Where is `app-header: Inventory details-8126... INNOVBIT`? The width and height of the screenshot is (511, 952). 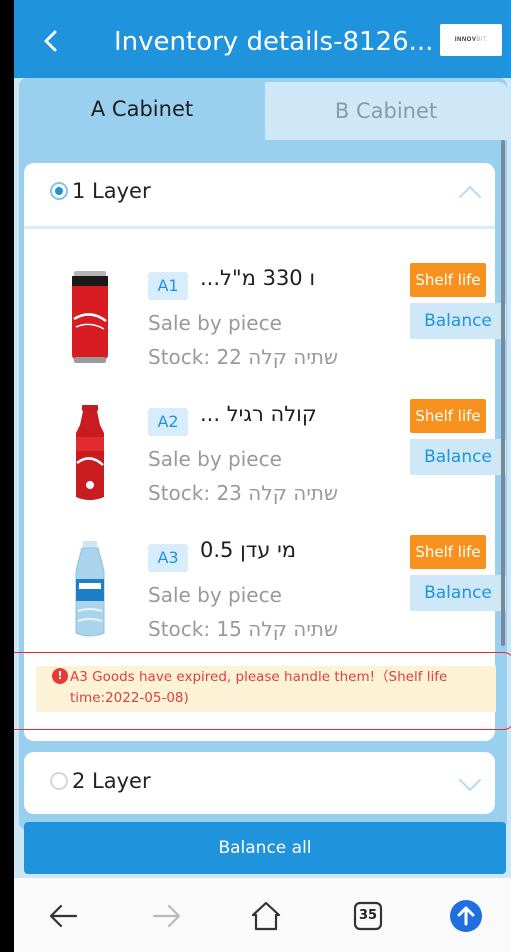
app-header: Inventory details-8126... INNOVBIT is located at coordinates (262, 39).